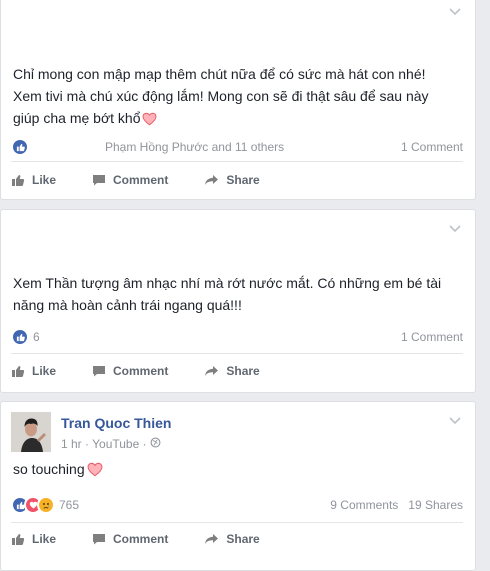 This screenshot has height=571, width=490. I want to click on post-stats: Phạm Hồng Phước and 11 others 1 Comment, so click(237, 147).